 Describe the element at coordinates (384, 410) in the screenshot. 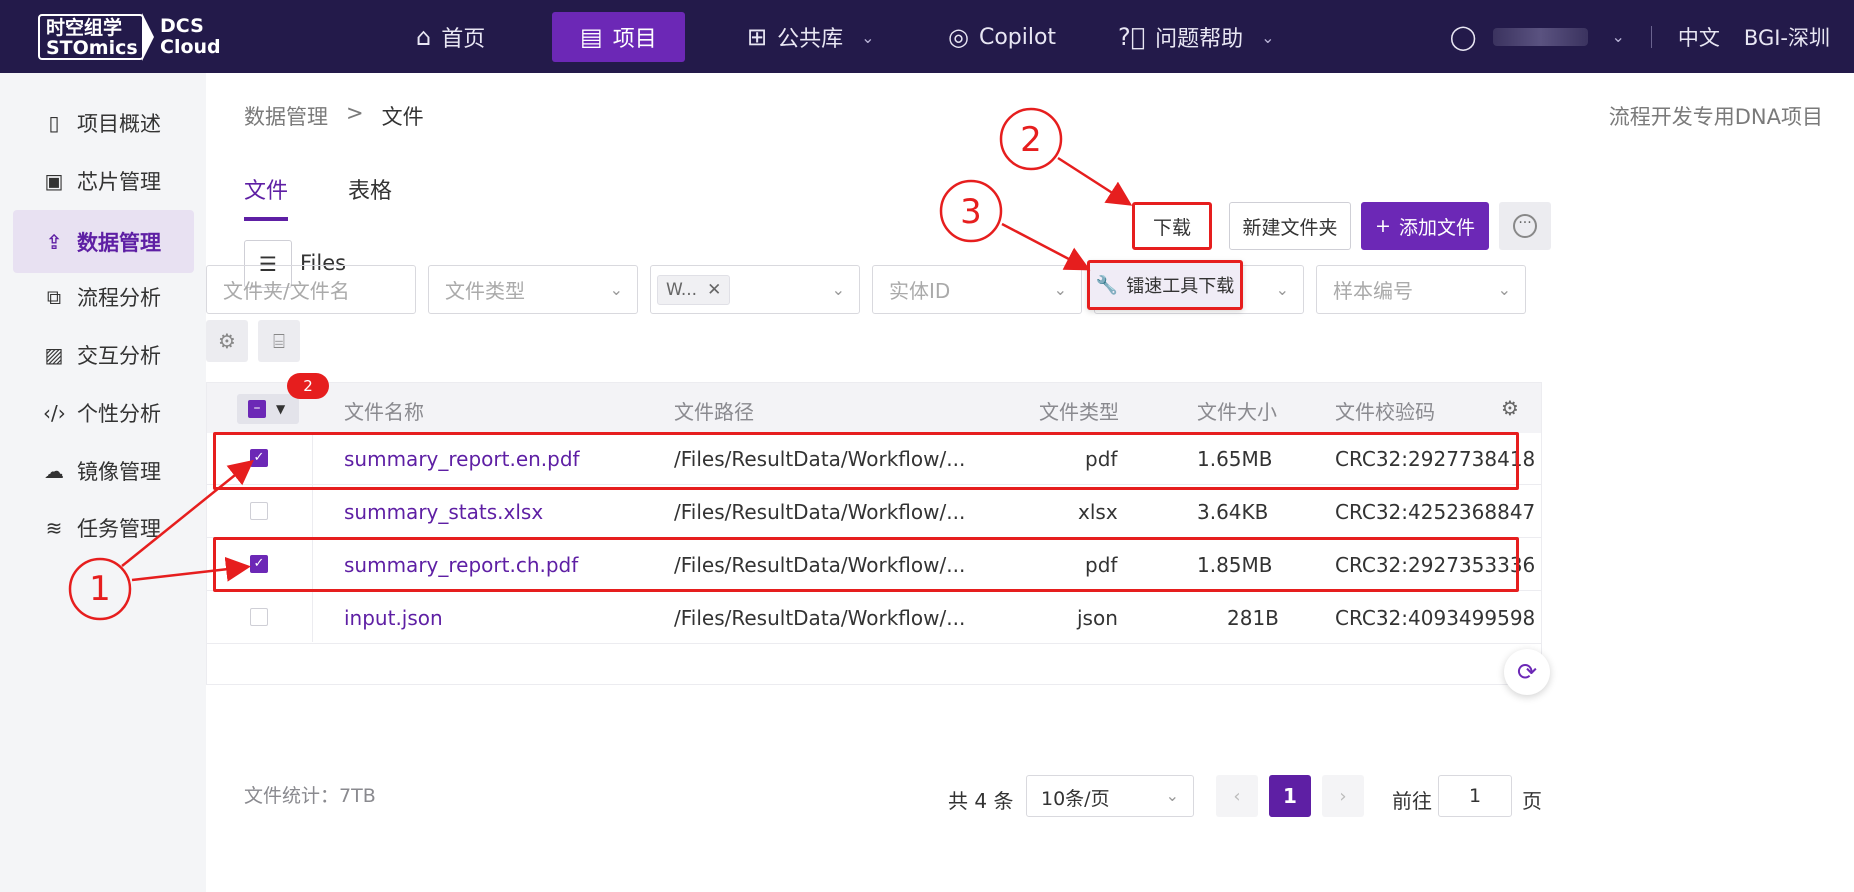

I see `col-header-name: 文件名称` at that location.